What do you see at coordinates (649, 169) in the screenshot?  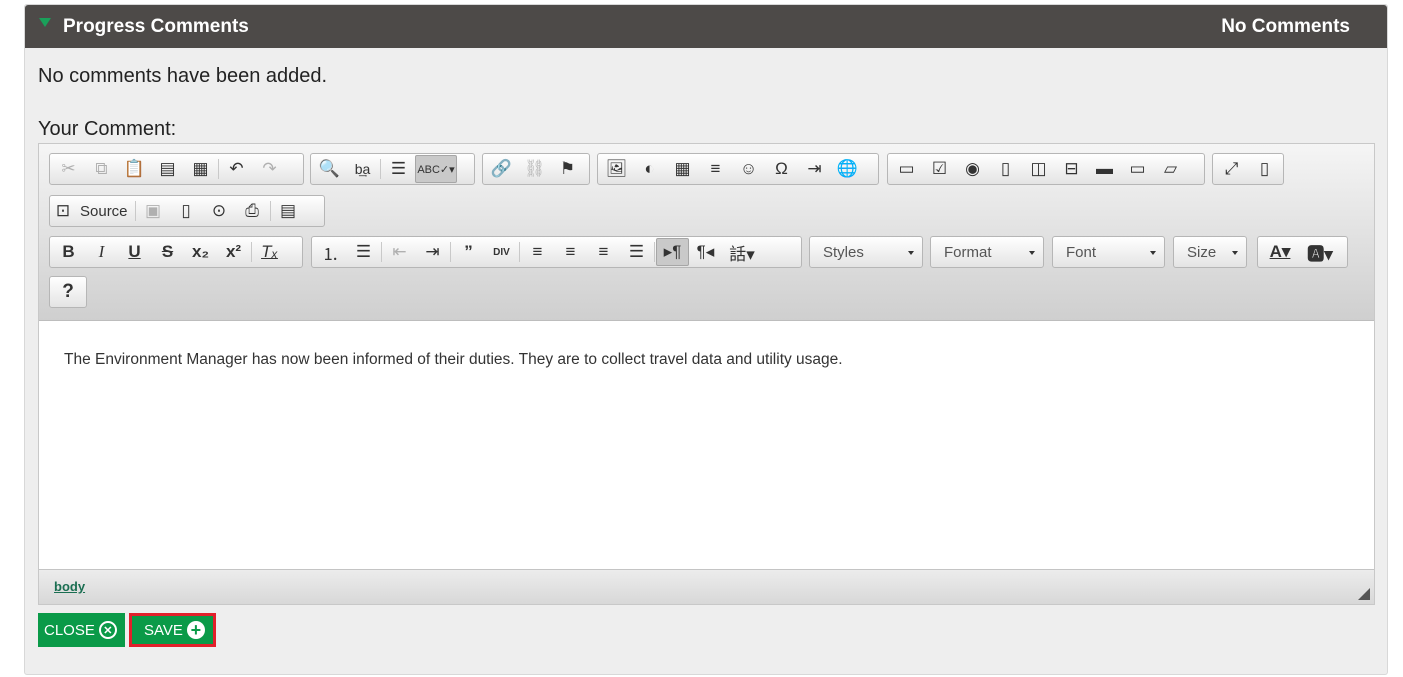 I see `flash-icon: ◐` at bounding box center [649, 169].